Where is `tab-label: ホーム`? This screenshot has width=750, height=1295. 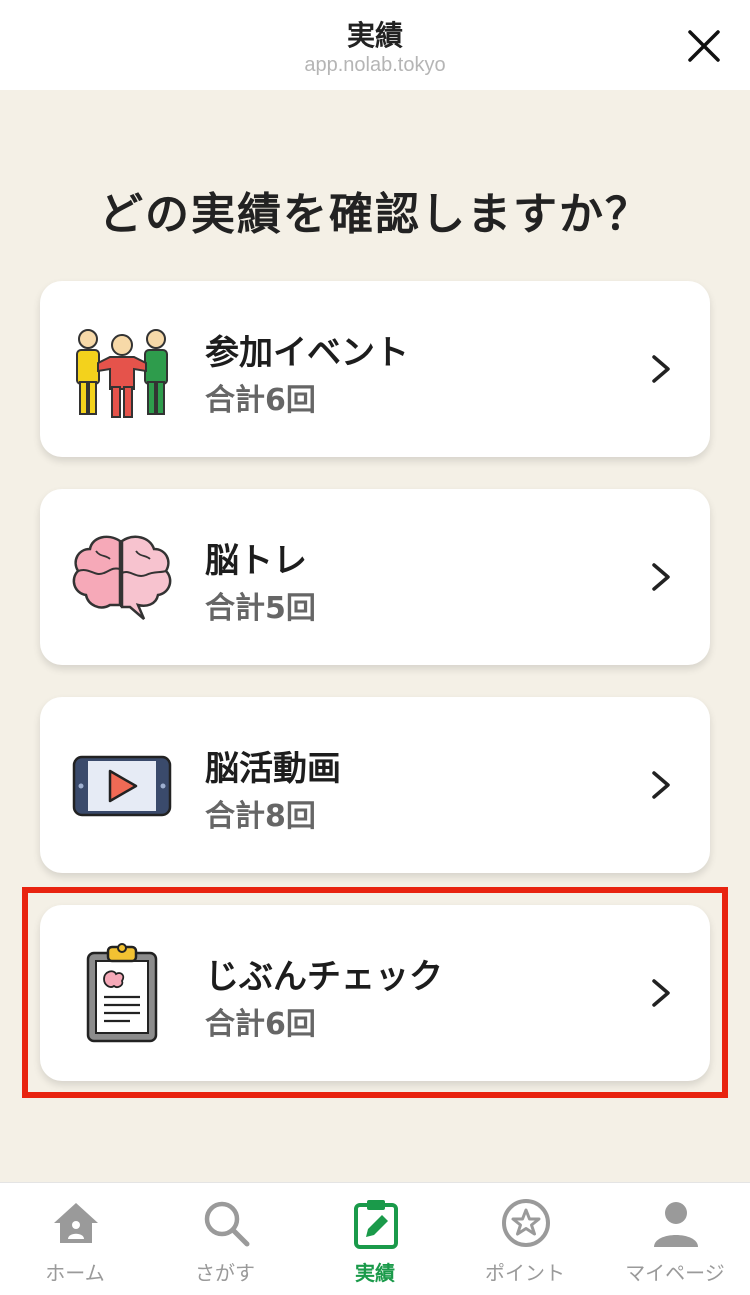
tab-label: ホーム is located at coordinates (75, 1273).